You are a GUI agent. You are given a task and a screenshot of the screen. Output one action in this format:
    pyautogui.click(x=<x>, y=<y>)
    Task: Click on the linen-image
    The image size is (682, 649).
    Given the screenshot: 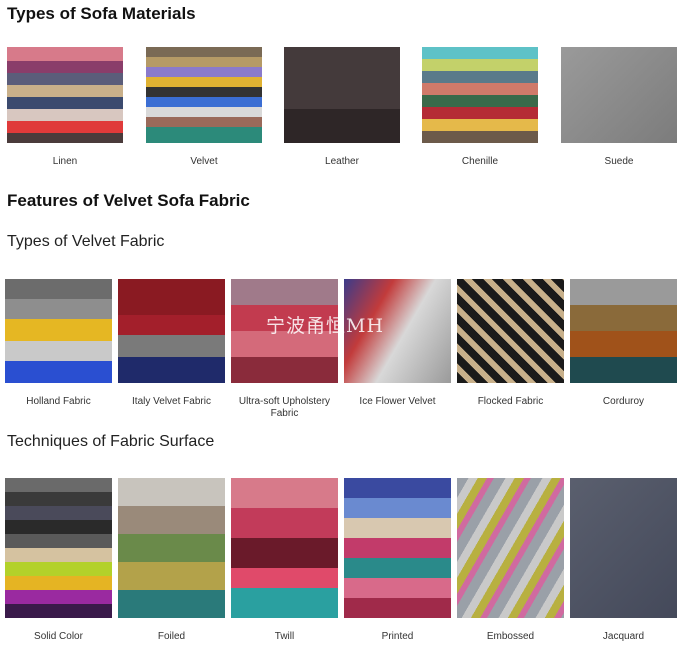 What is the action you would take?
    pyautogui.click(x=65, y=95)
    